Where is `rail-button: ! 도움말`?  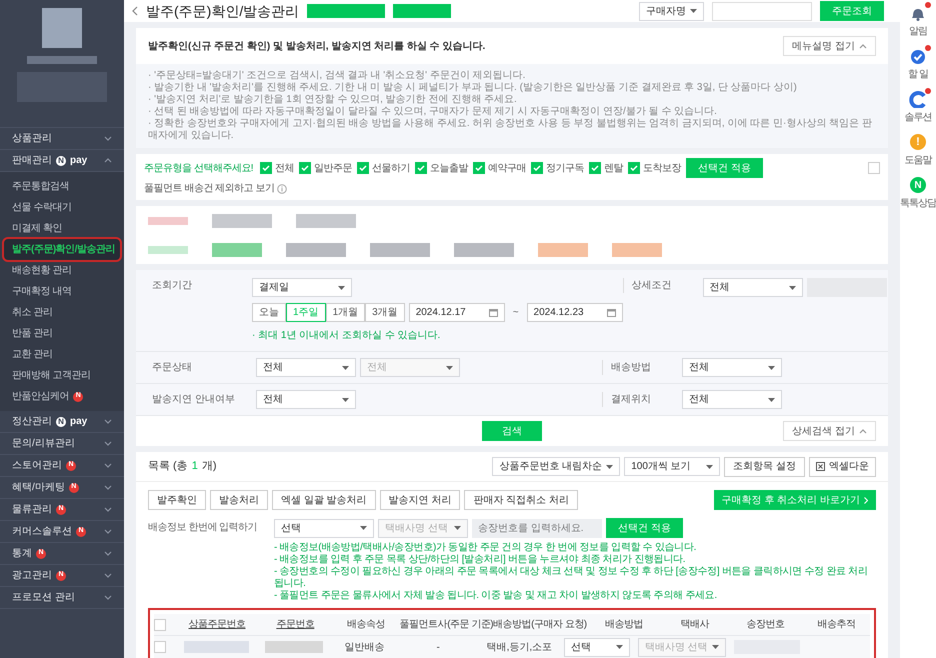
rail-button: ! 도움말 is located at coordinates (918, 150).